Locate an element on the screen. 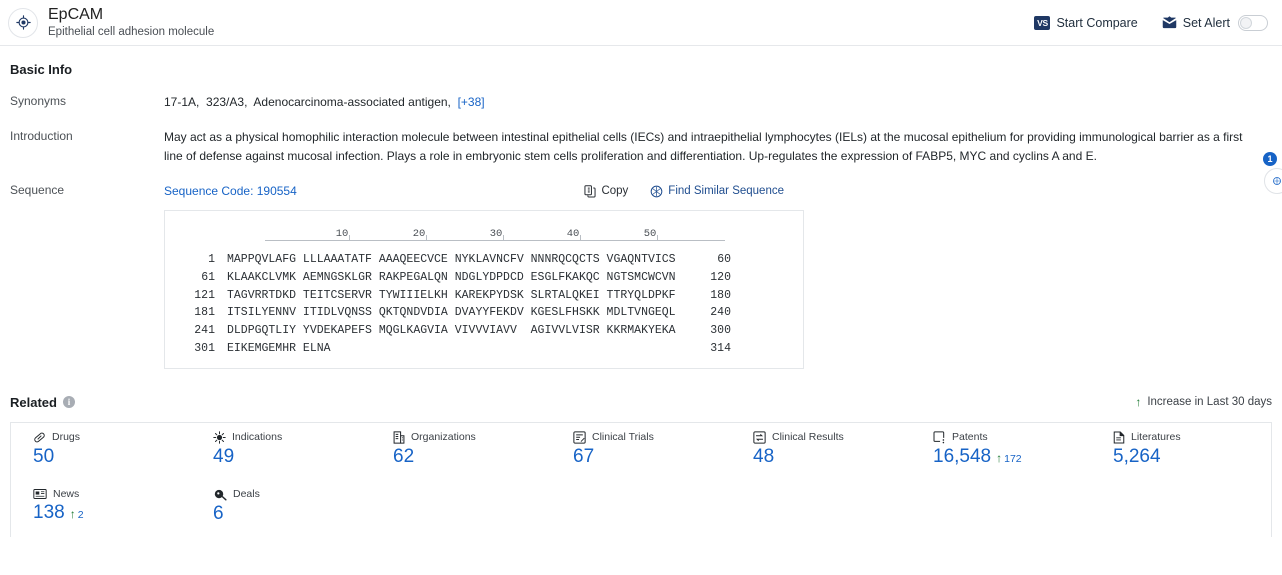  card-header: Deals is located at coordinates (292, 494).